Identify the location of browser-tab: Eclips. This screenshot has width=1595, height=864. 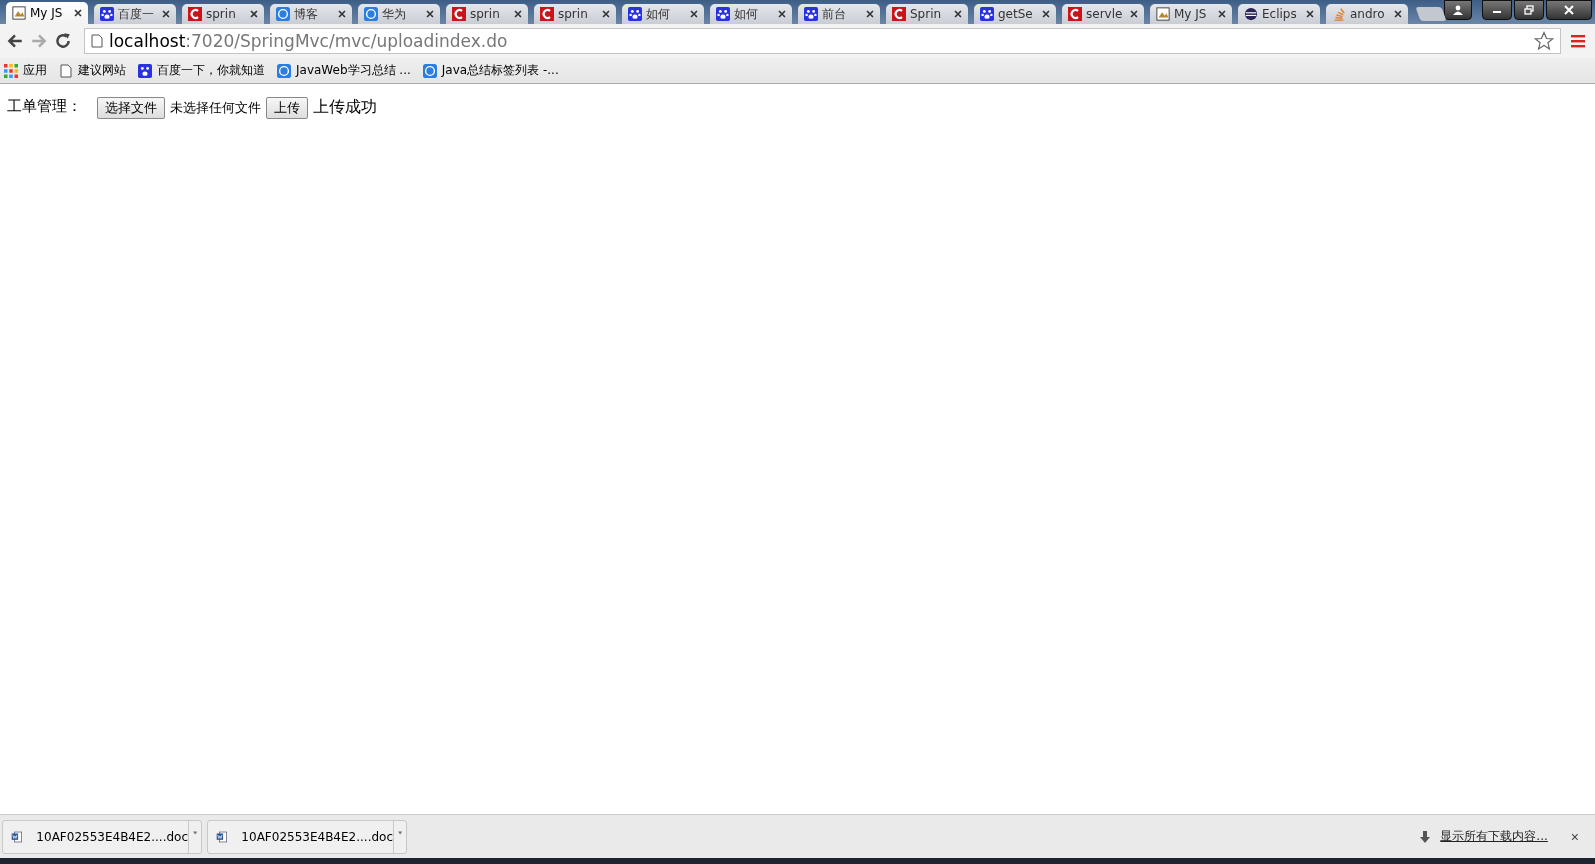
(1279, 14).